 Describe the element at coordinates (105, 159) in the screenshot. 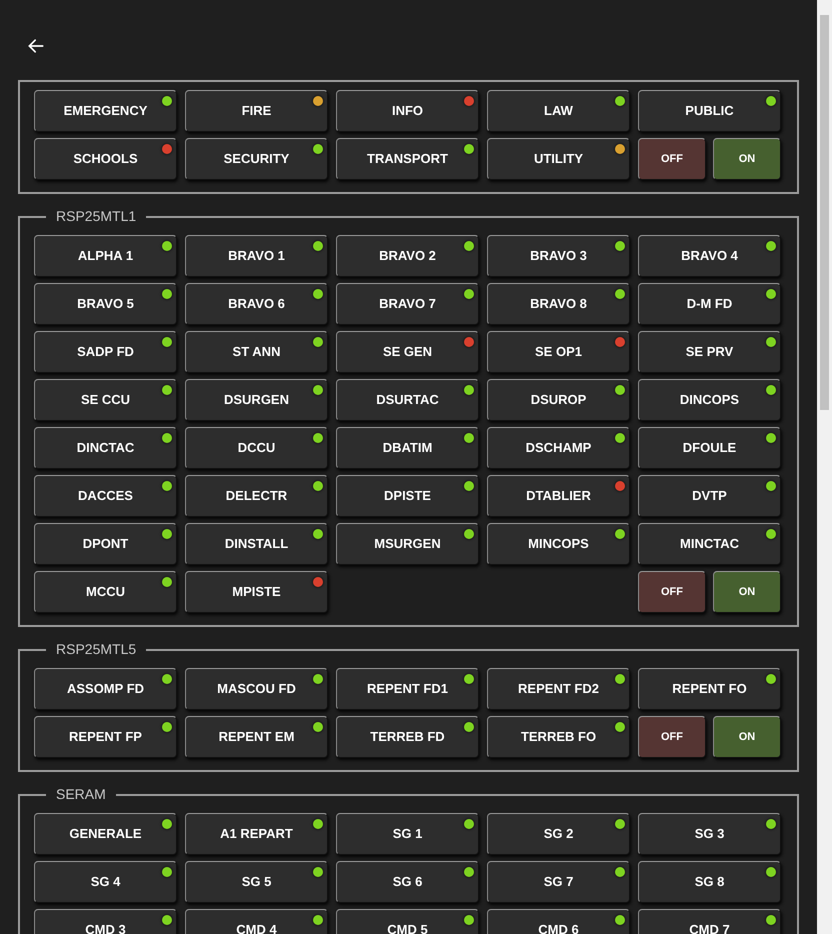

I see `channel-button: SCHOOLS` at that location.